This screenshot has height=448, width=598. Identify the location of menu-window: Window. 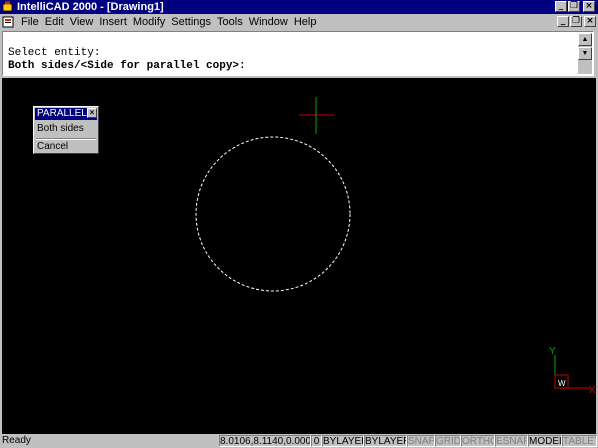
(268, 22).